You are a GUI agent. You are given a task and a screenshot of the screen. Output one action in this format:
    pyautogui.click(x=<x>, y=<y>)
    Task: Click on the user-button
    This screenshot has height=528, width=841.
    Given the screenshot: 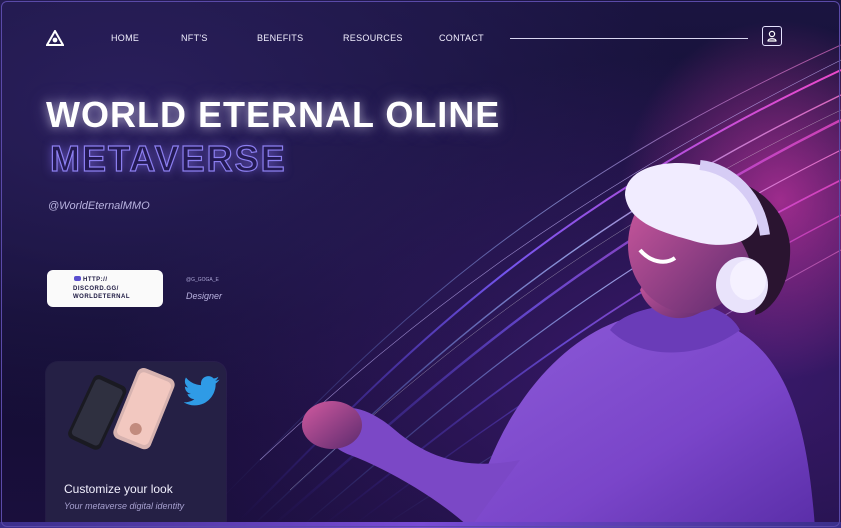 What is the action you would take?
    pyautogui.click(x=772, y=36)
    